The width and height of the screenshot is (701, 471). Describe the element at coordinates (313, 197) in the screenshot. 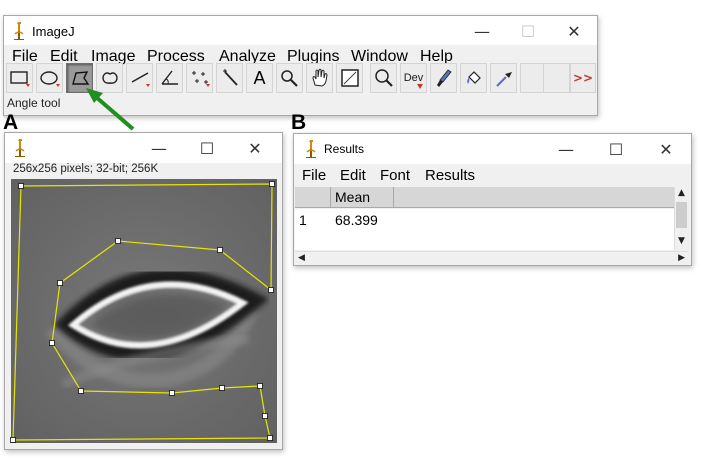

I see `column-header-index` at that location.